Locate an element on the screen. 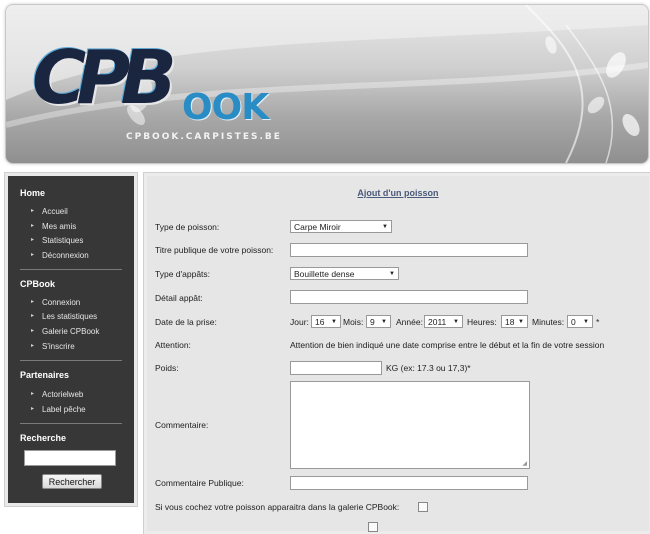 The image size is (650, 534). site-url: CPBOOK.CARPISTES.BE is located at coordinates (204, 137).